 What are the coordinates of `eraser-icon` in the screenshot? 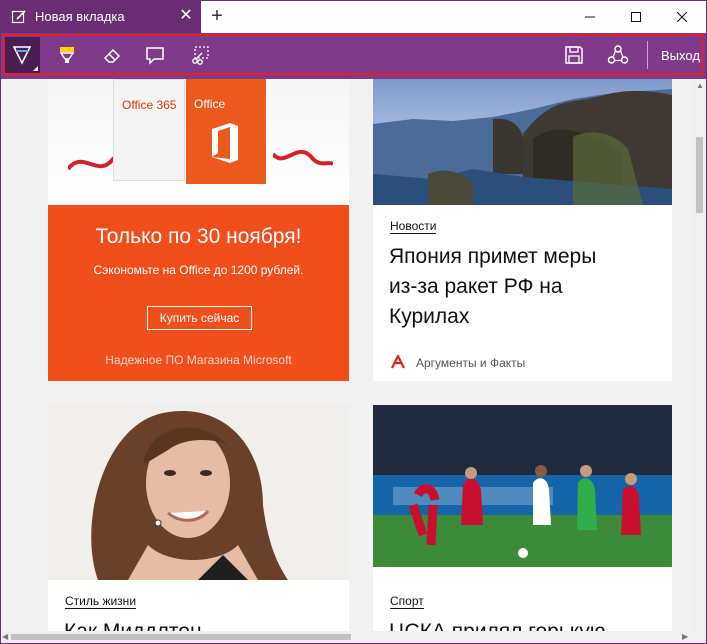 It's located at (112, 55).